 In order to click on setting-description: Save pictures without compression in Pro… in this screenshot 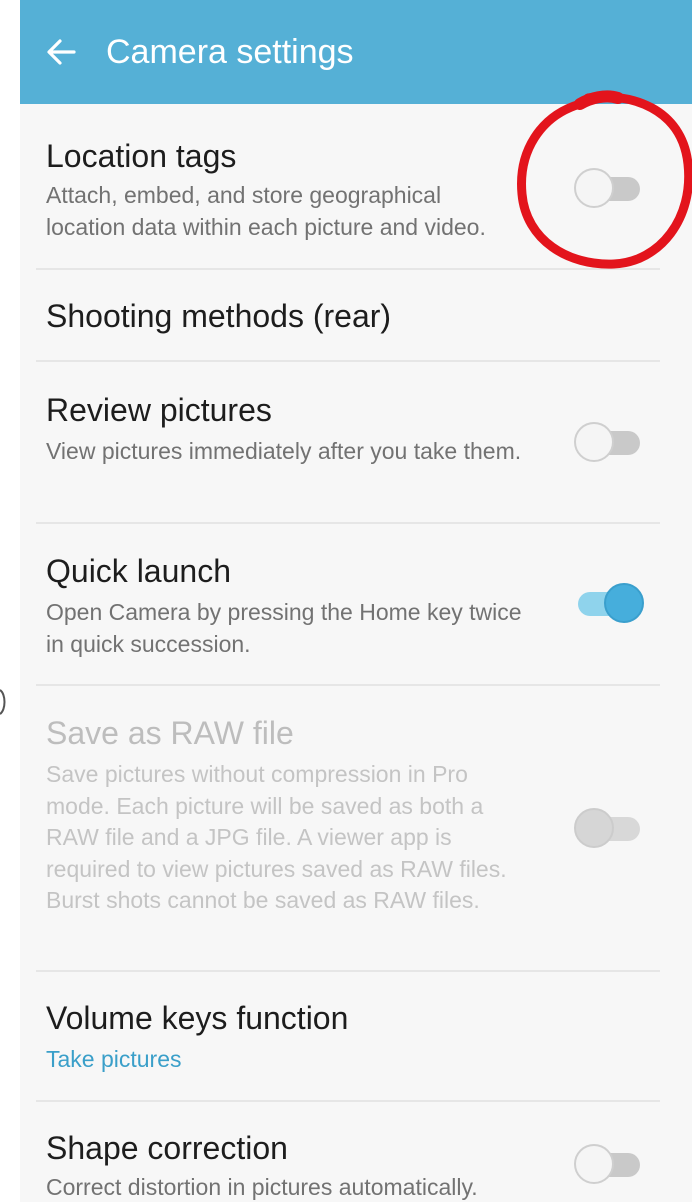, I will do `click(276, 837)`.